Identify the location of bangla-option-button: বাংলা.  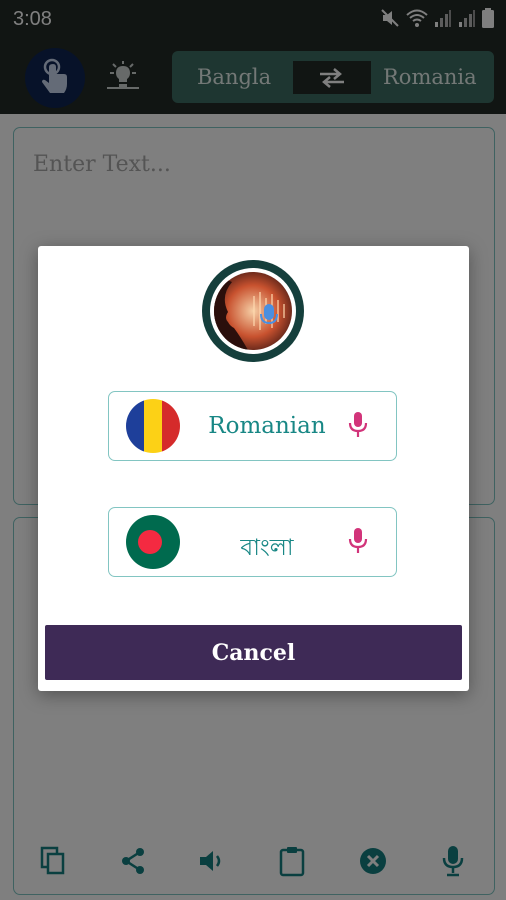
(252, 542).